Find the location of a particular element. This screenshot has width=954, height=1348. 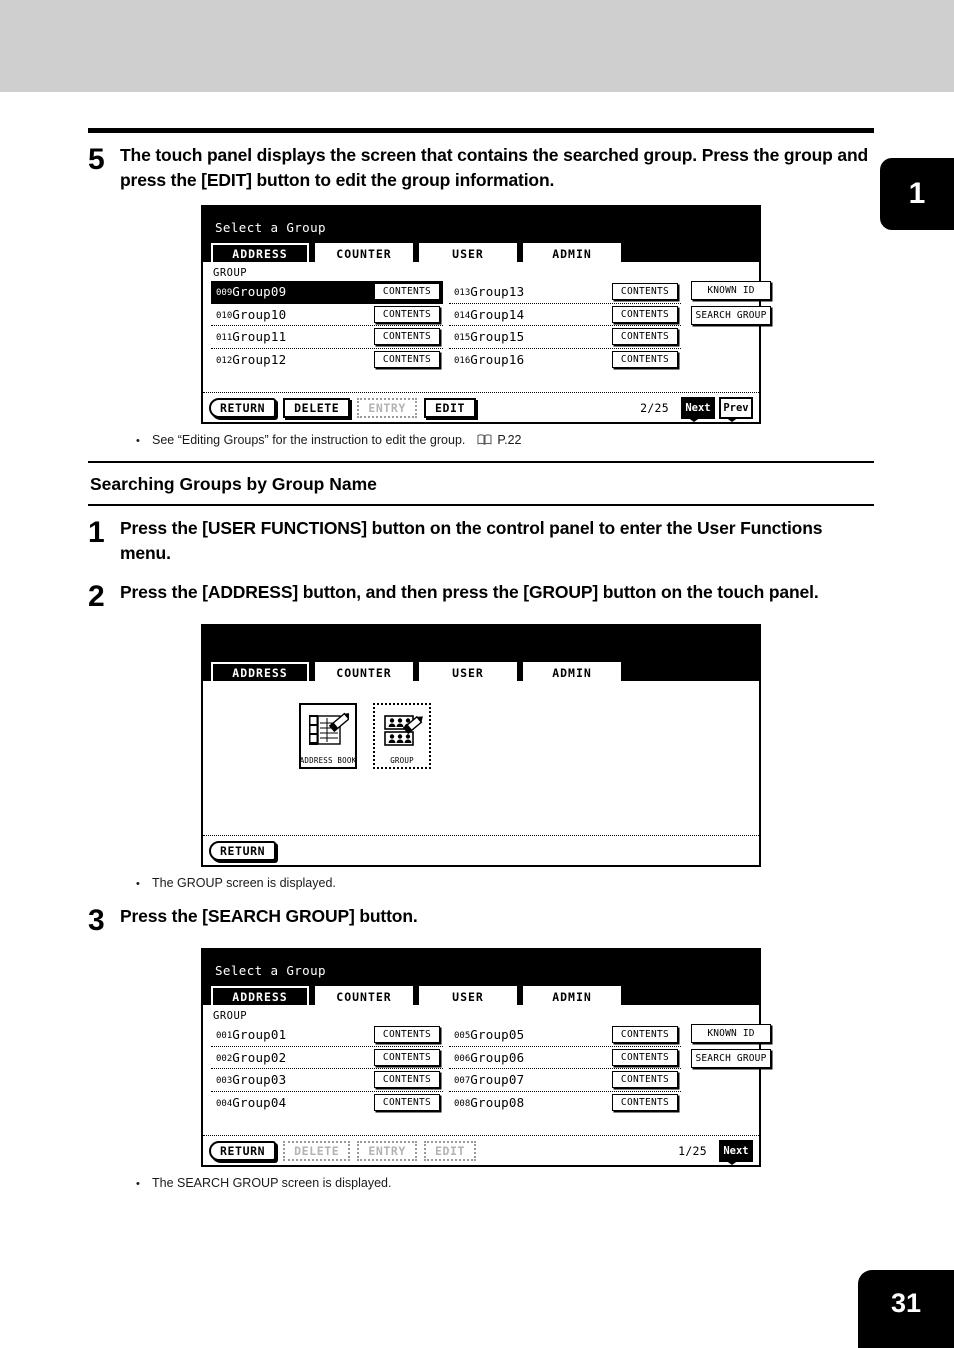

group-label-text: Group04 is located at coordinates (259, 1103).